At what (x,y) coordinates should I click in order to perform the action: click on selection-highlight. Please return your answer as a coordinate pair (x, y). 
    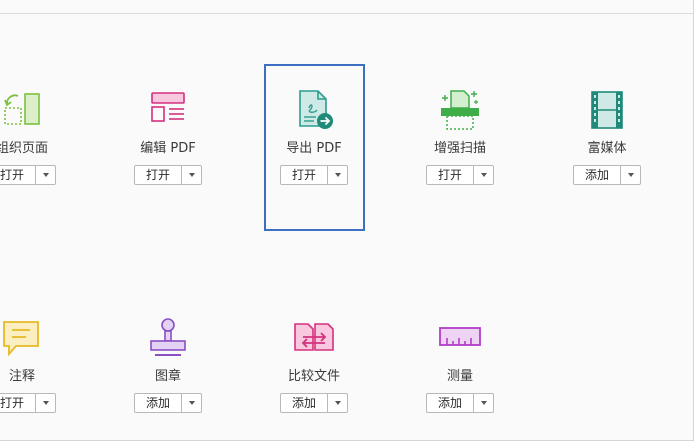
    Looking at the image, I should click on (314, 147).